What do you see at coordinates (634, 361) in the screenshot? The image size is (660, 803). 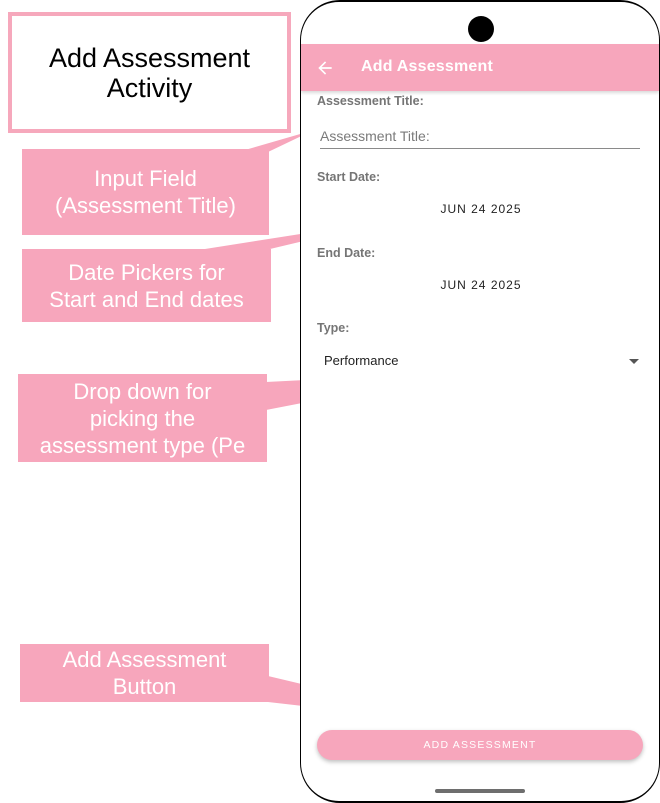 I see `dropdown-arrow-icon` at bounding box center [634, 361].